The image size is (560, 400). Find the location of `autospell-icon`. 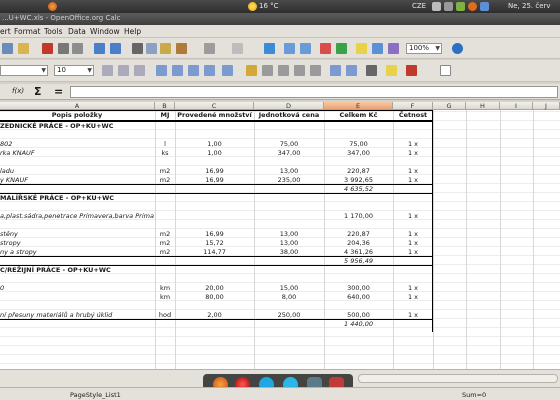

autospell-icon is located at coordinates (115, 48).